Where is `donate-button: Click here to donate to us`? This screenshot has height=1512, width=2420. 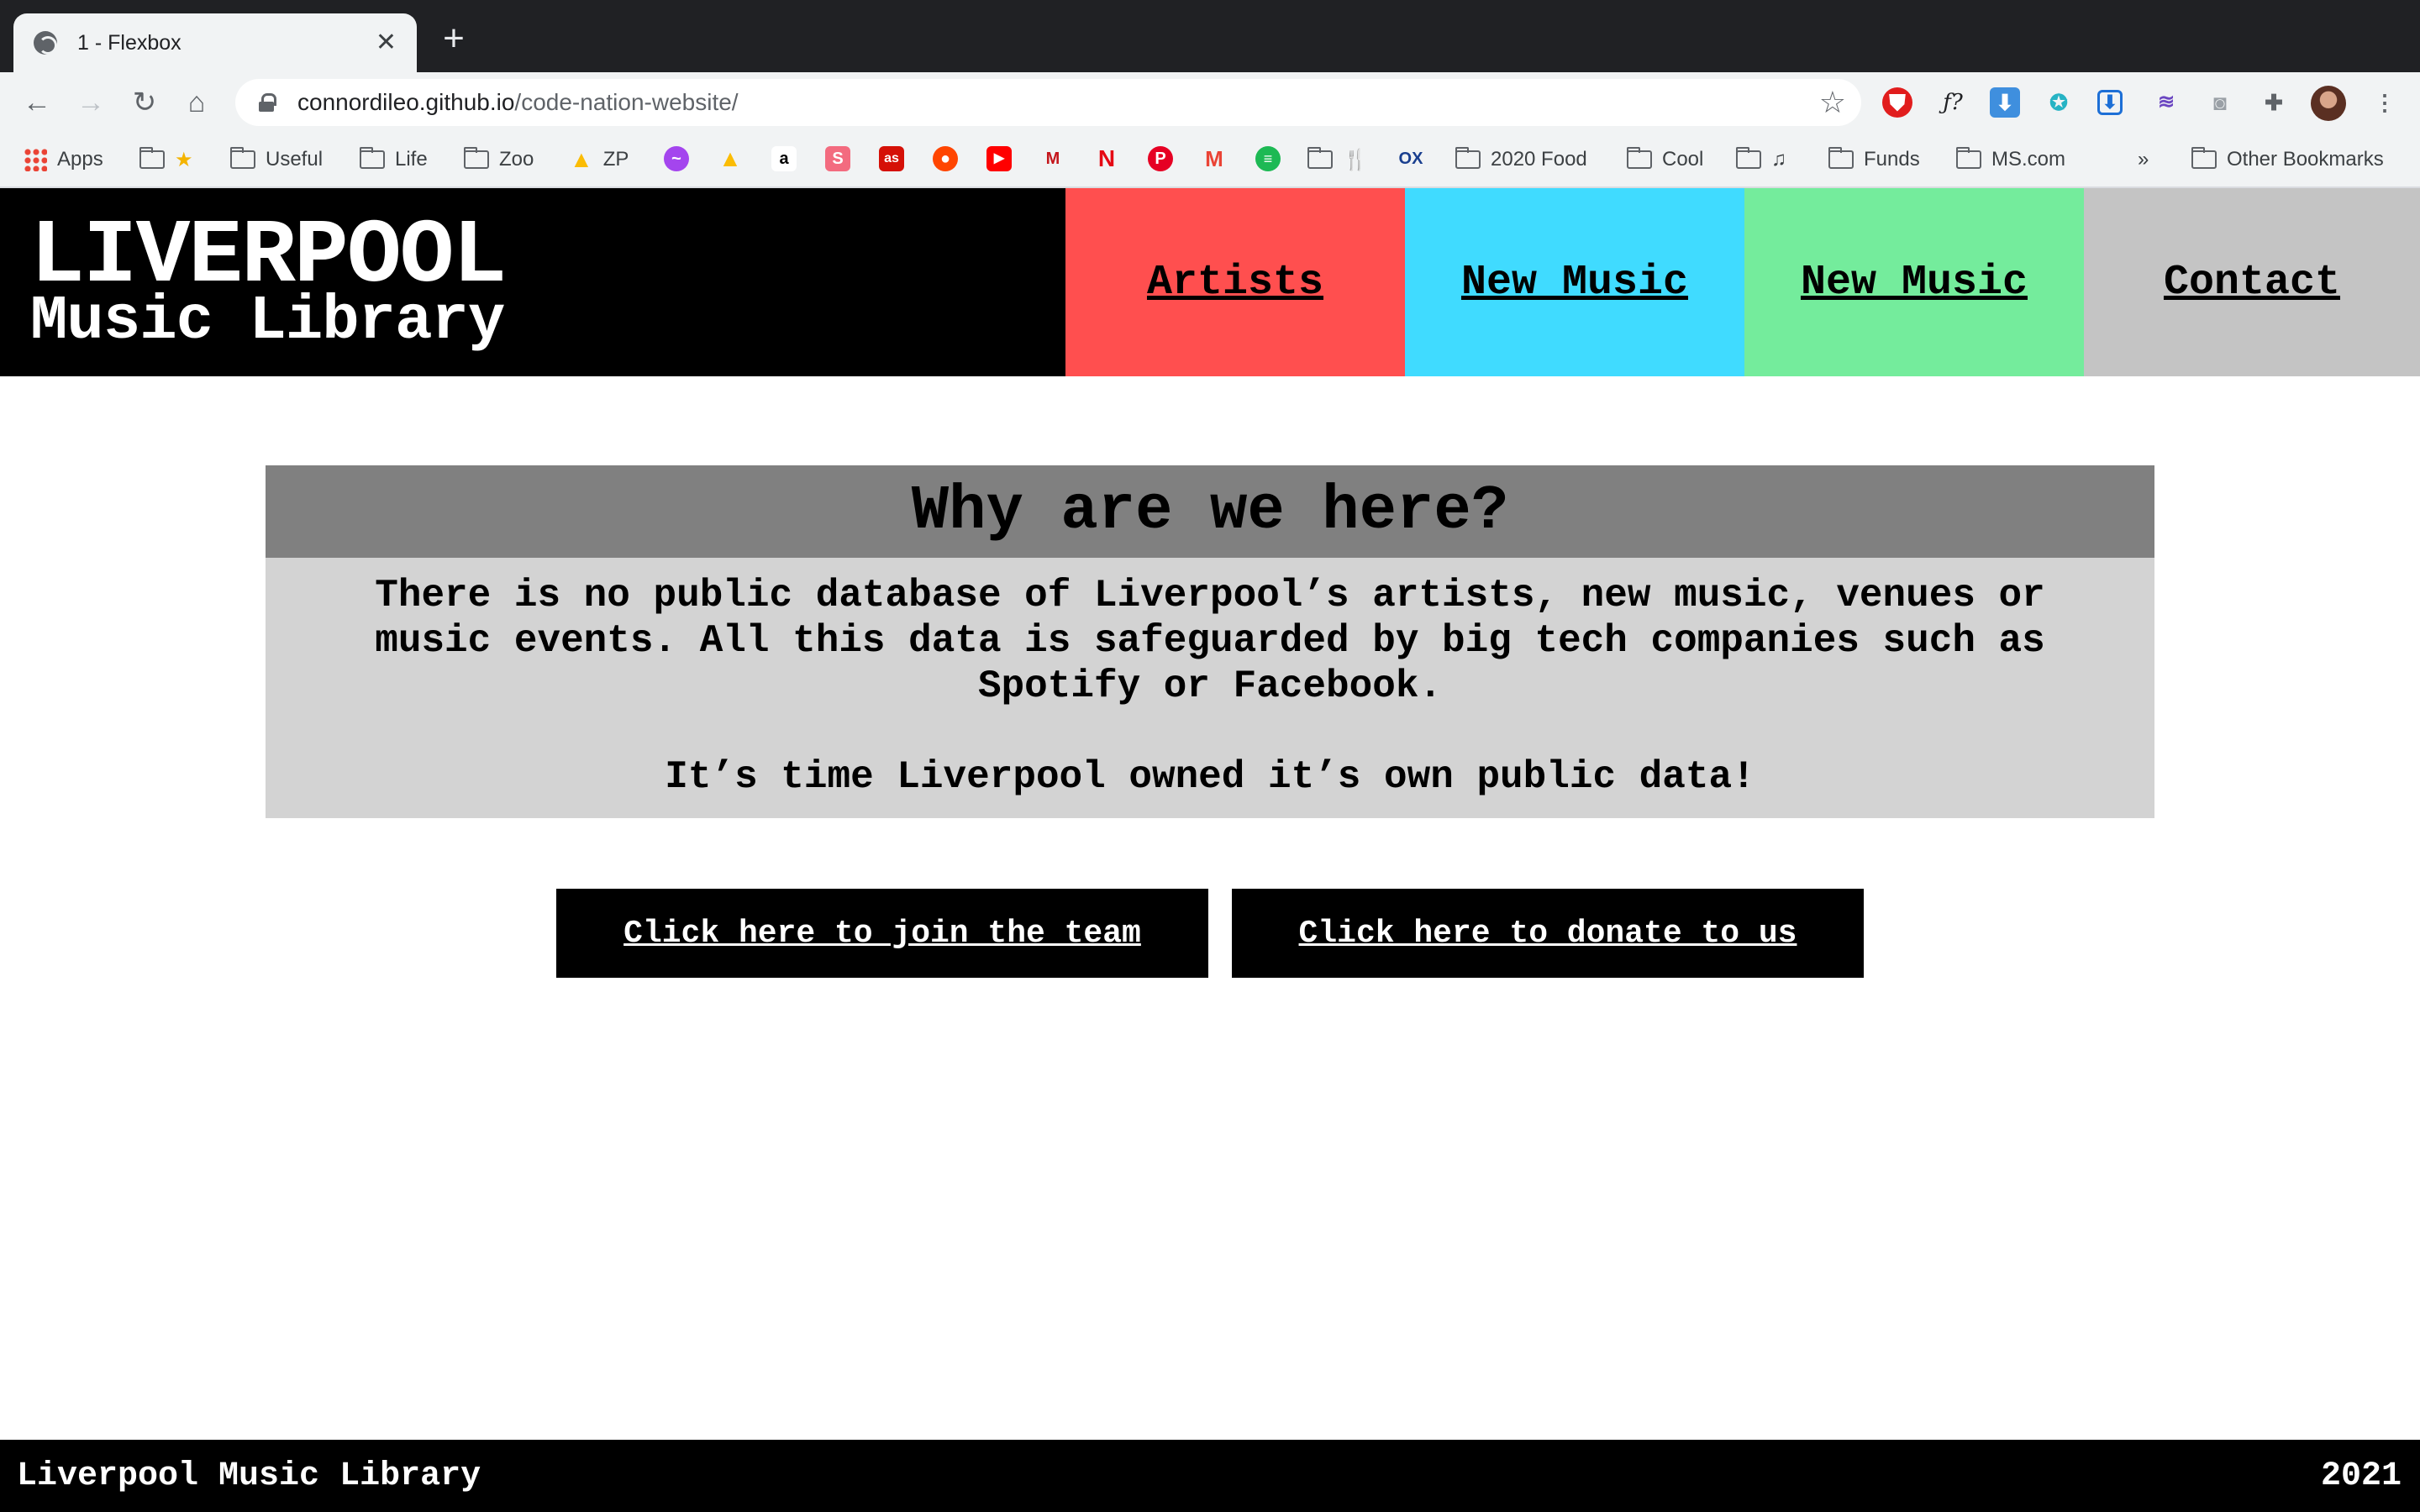
donate-button: Click here to donate to us is located at coordinates (1548, 933).